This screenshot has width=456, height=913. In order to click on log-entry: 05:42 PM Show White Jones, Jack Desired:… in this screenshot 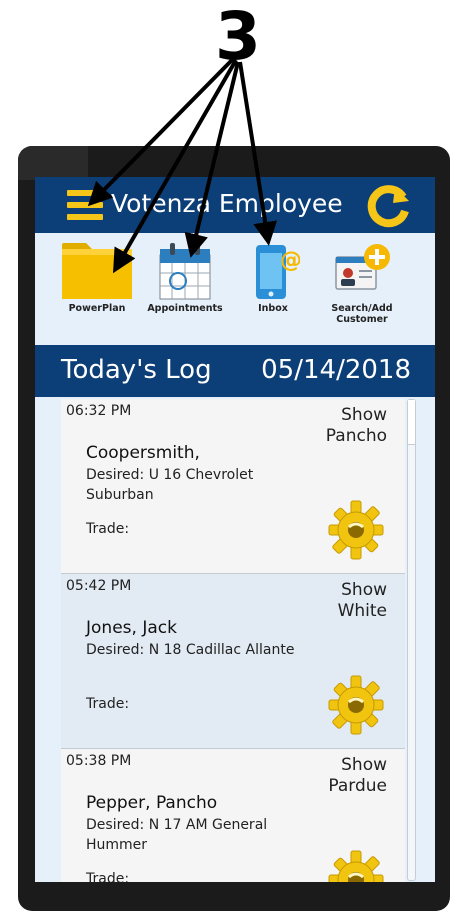, I will do `click(233, 661)`.